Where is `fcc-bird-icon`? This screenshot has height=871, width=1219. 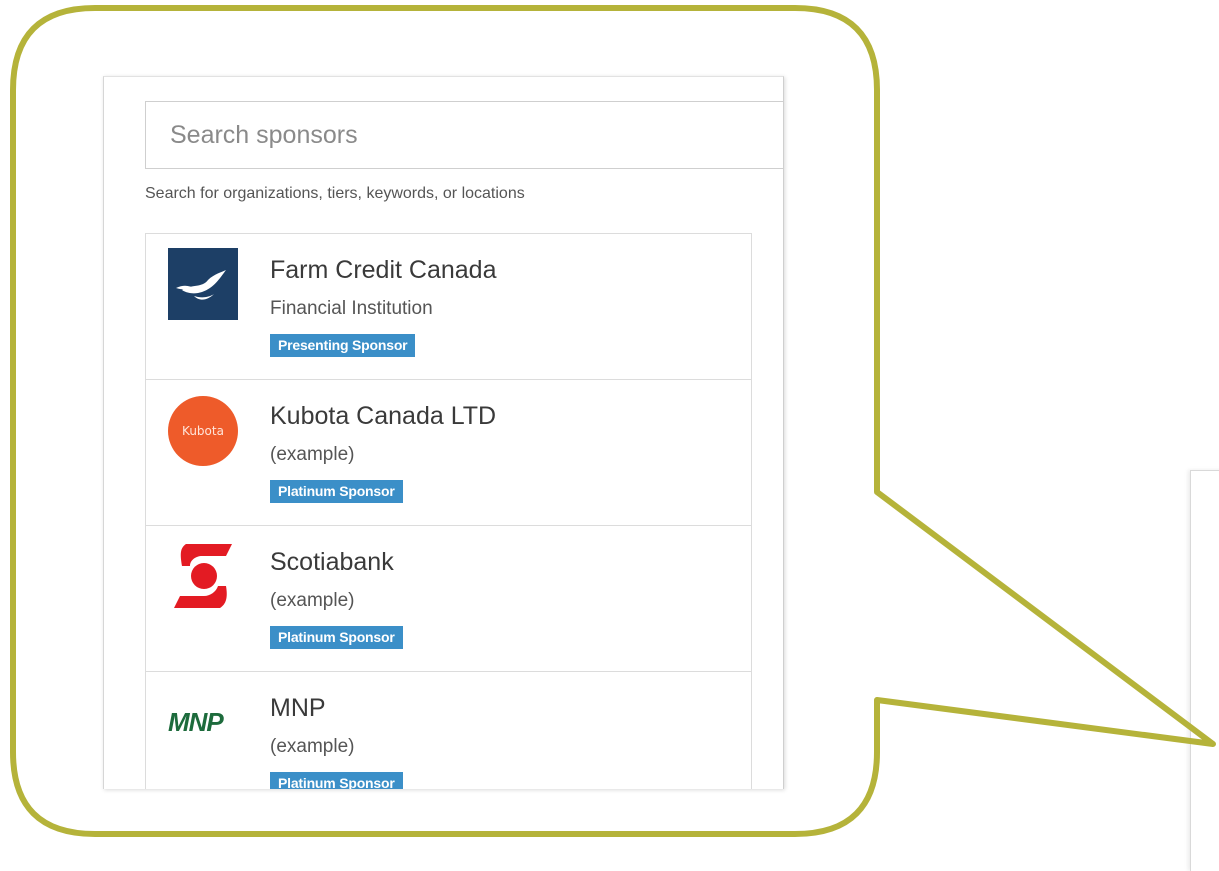 fcc-bird-icon is located at coordinates (201, 285).